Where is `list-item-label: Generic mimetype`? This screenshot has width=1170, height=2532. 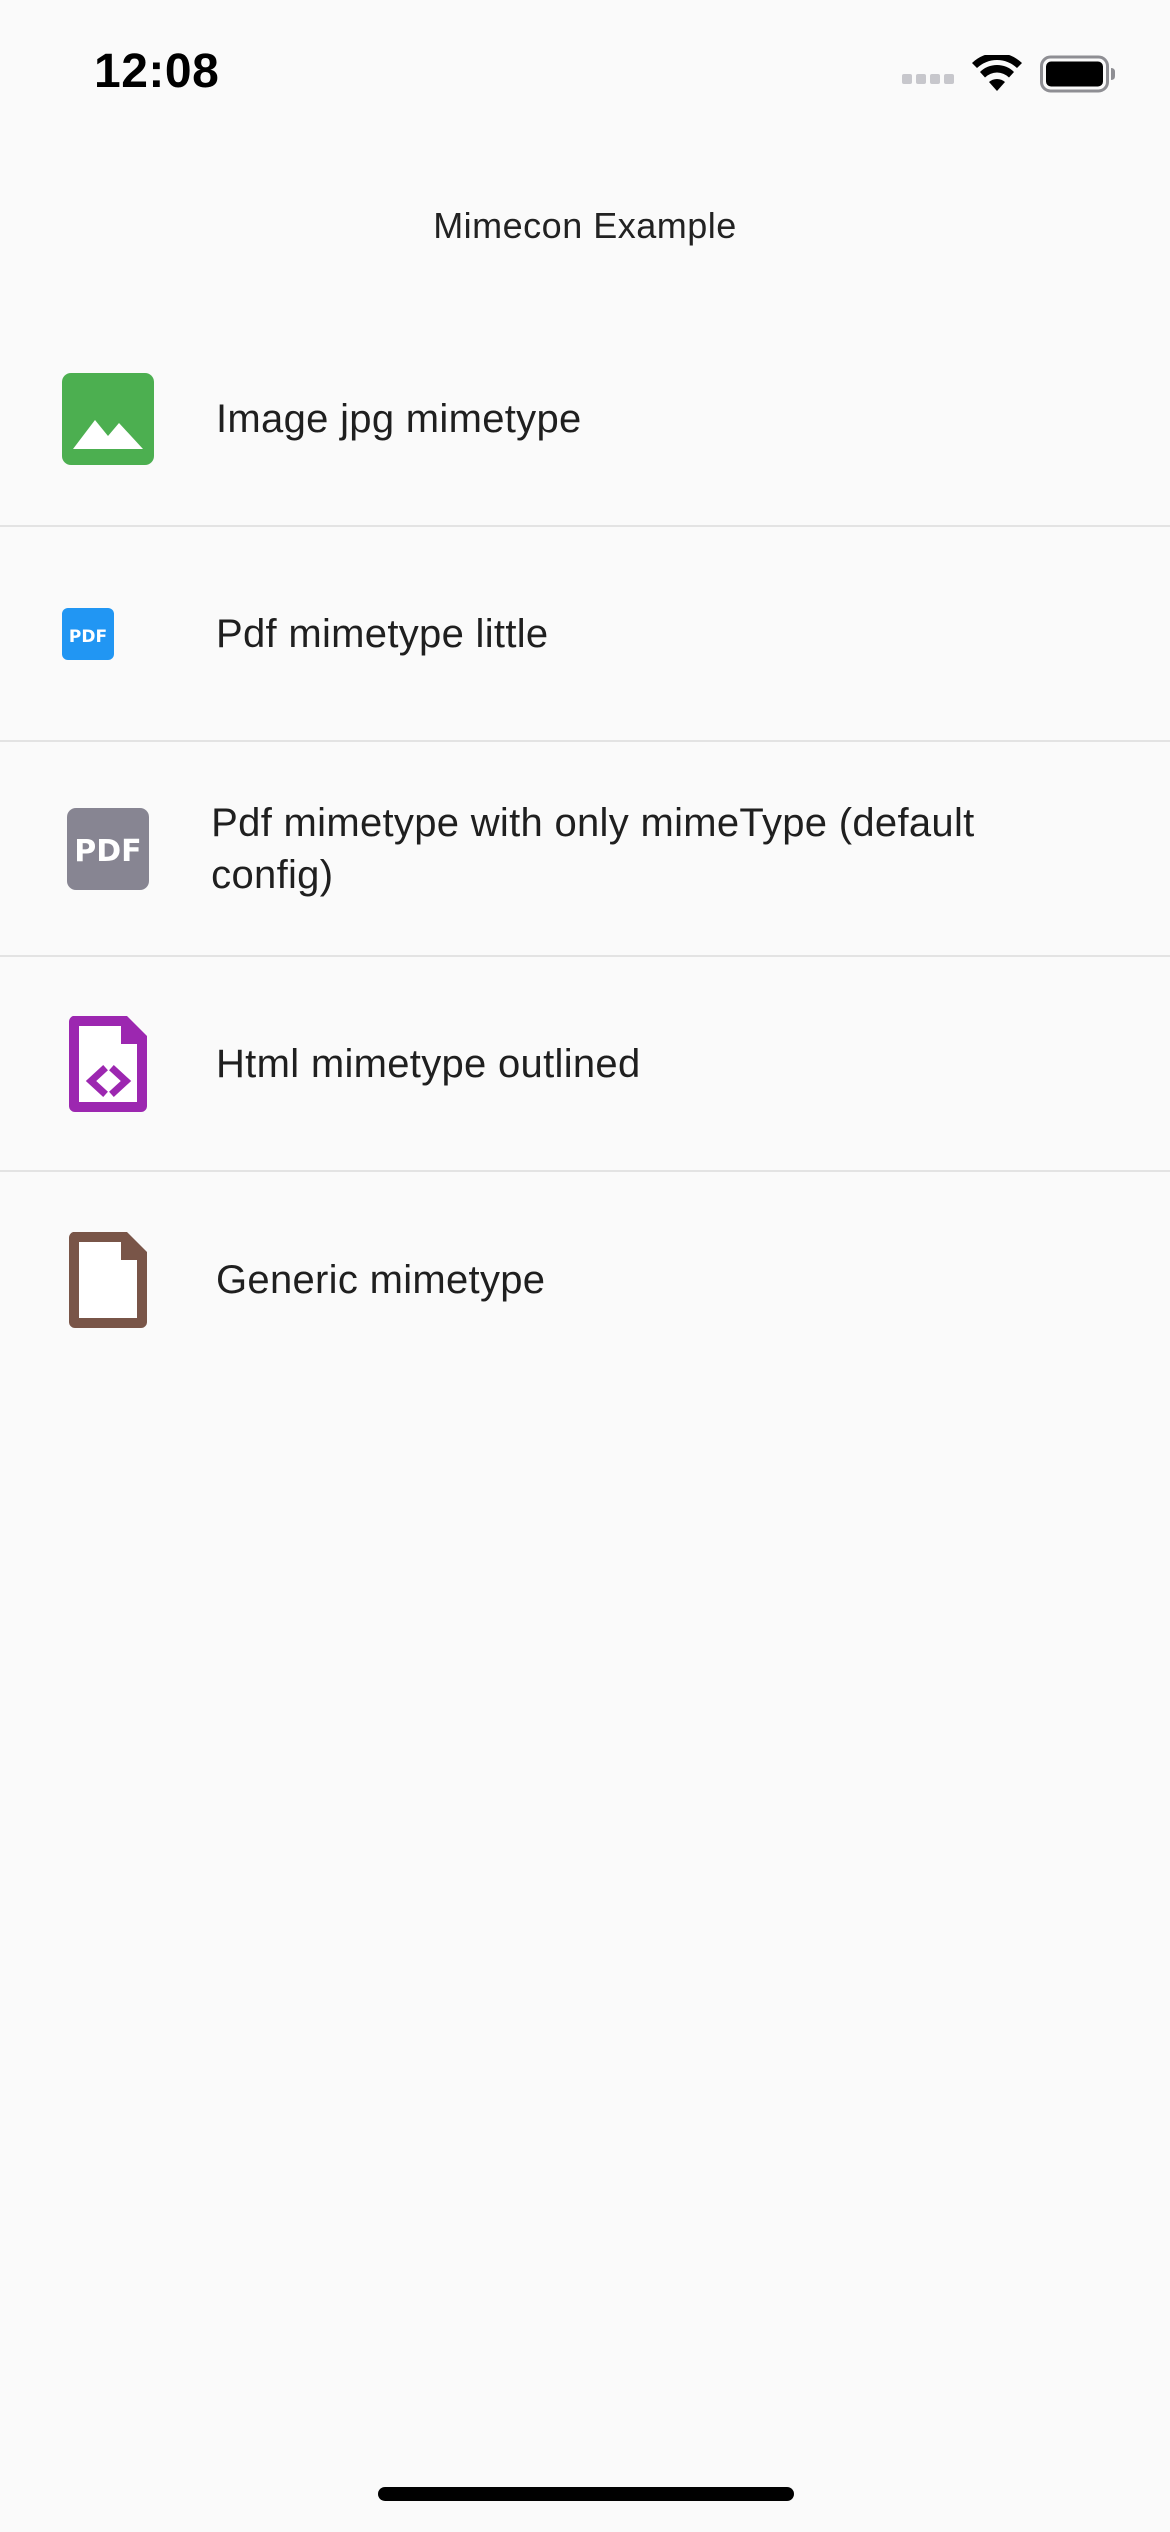
list-item-label: Generic mimetype is located at coordinates (381, 1279).